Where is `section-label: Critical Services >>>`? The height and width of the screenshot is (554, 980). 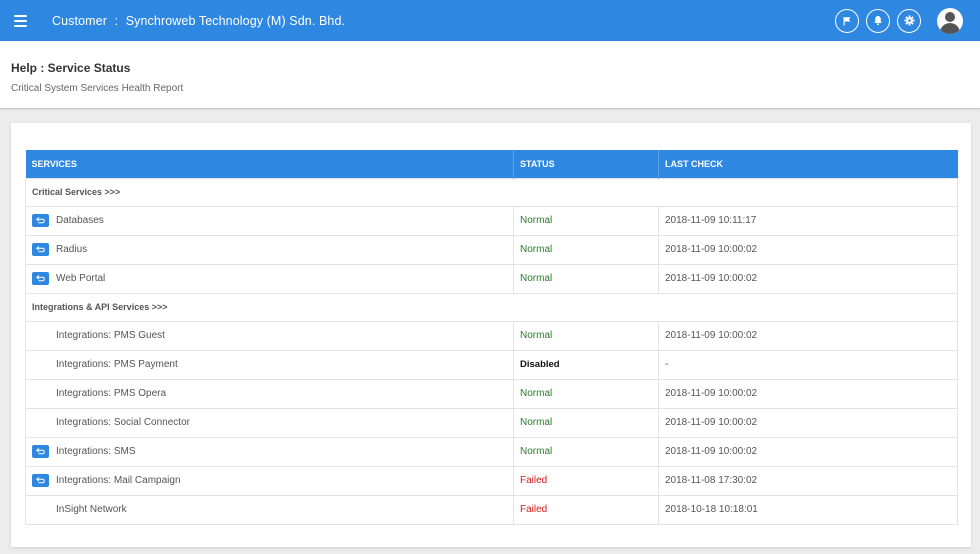 section-label: Critical Services >>> is located at coordinates (491, 192).